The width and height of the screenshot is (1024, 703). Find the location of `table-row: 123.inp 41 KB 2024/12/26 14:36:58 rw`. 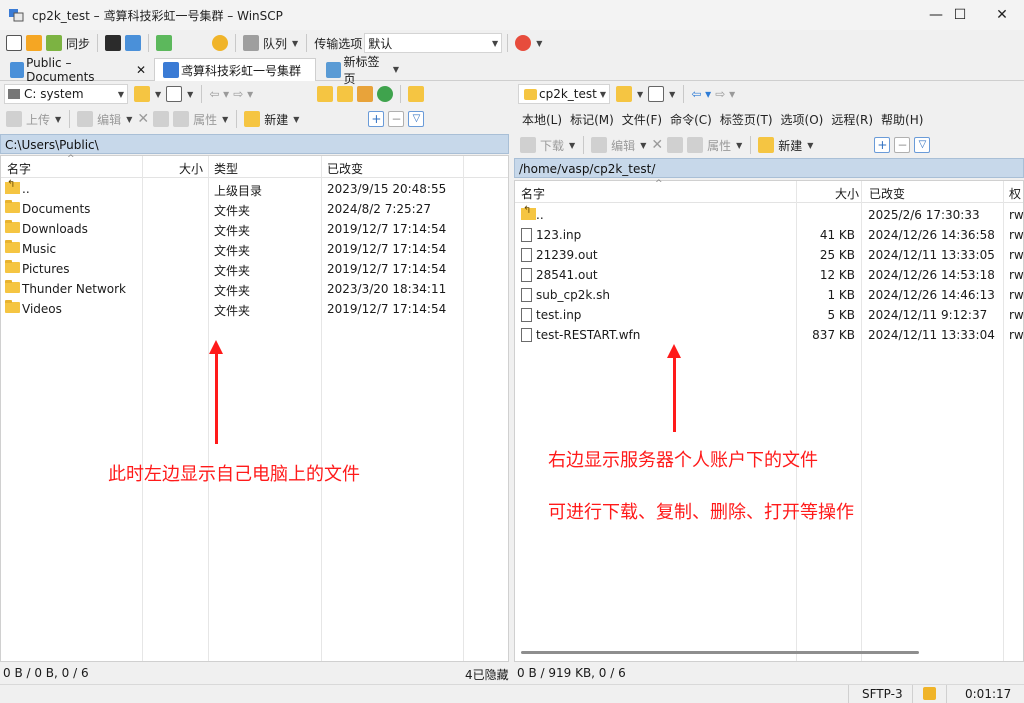

table-row: 123.inp 41 KB 2024/12/26 14:36:58 rw is located at coordinates (769, 235).